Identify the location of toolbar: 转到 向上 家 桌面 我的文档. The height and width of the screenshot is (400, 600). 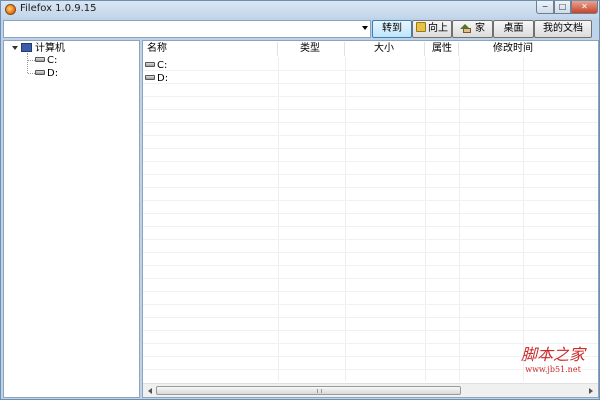
(301, 29).